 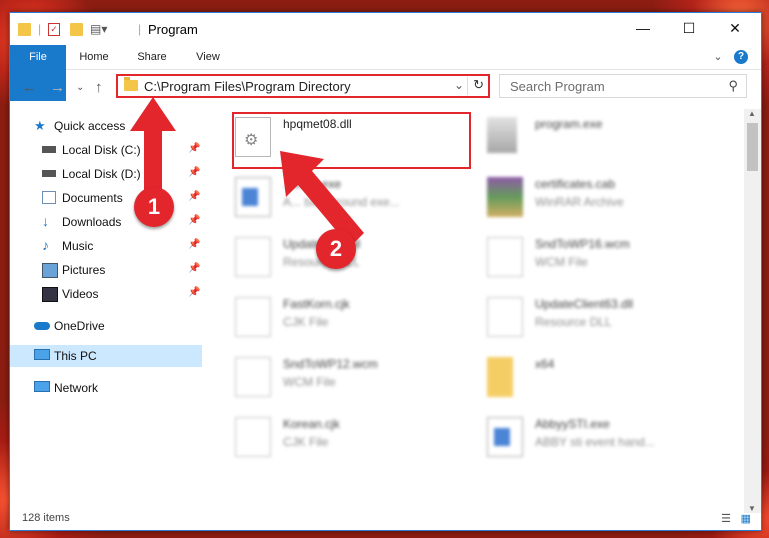 What do you see at coordinates (597, 259) in the screenshot?
I see `file-item: SndToWP16.wcm WCM File` at bounding box center [597, 259].